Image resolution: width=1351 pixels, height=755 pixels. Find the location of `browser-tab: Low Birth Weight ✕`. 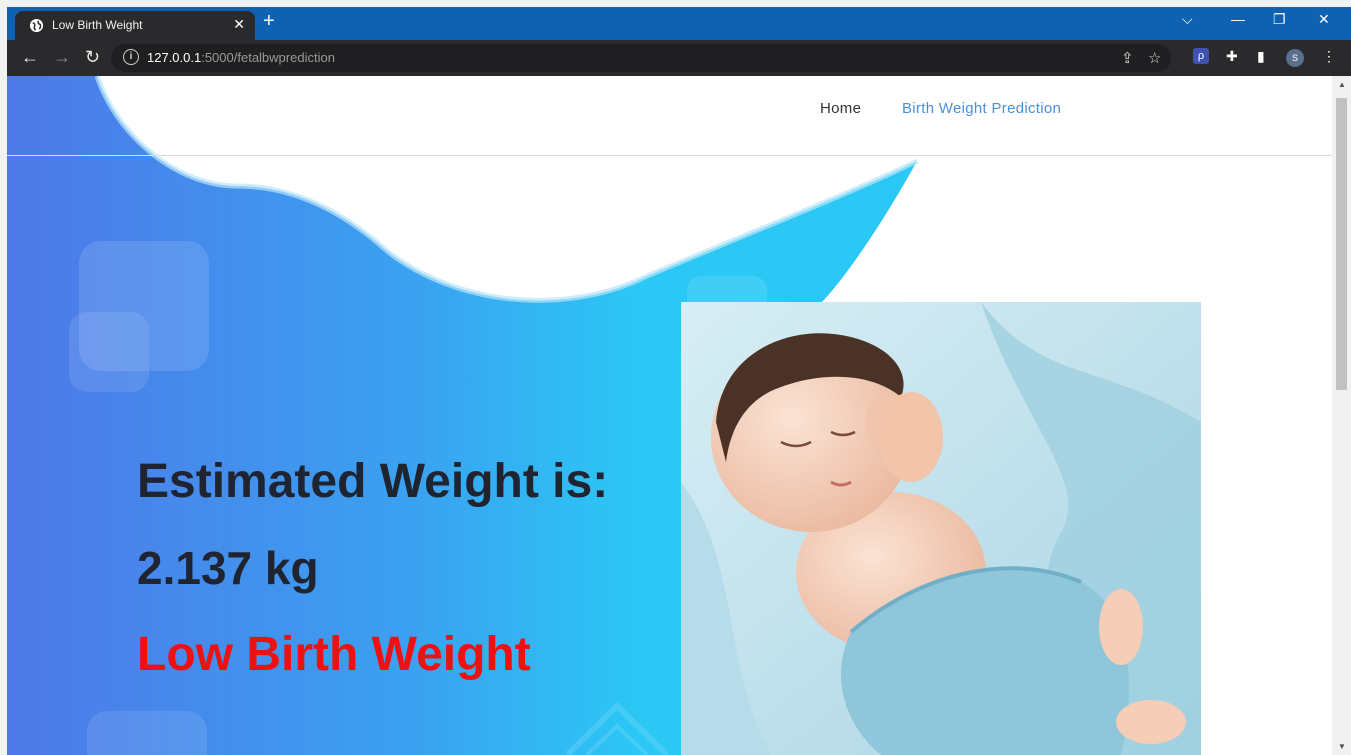

browser-tab: Low Birth Weight ✕ is located at coordinates (135, 25).